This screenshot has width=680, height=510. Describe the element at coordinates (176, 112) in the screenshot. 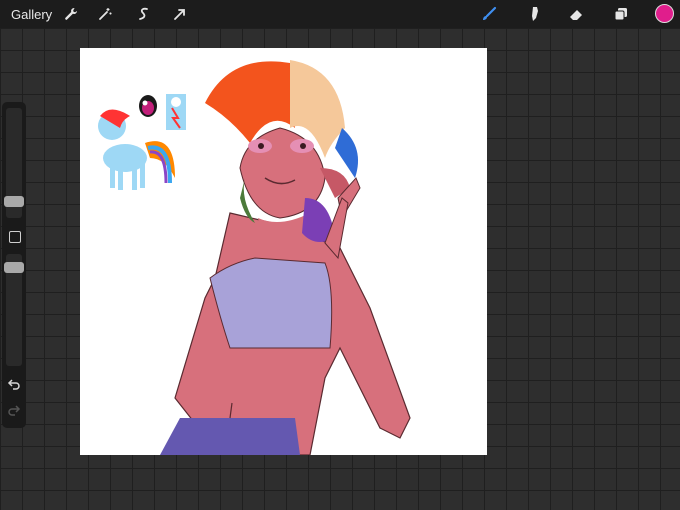

I see `reference-cutiemark-image` at that location.